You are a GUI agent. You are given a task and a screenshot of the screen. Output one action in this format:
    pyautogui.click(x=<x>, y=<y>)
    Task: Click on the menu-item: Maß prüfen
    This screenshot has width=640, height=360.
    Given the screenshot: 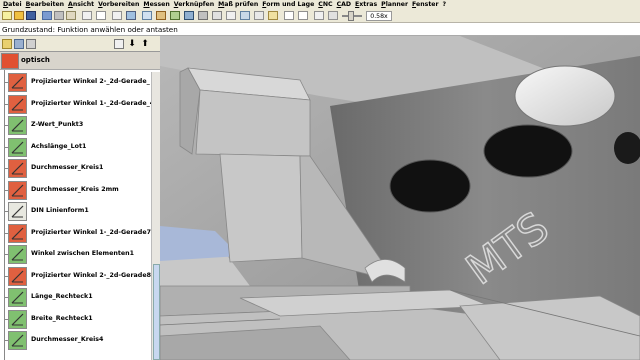 What is the action you would take?
    pyautogui.click(x=238, y=4)
    